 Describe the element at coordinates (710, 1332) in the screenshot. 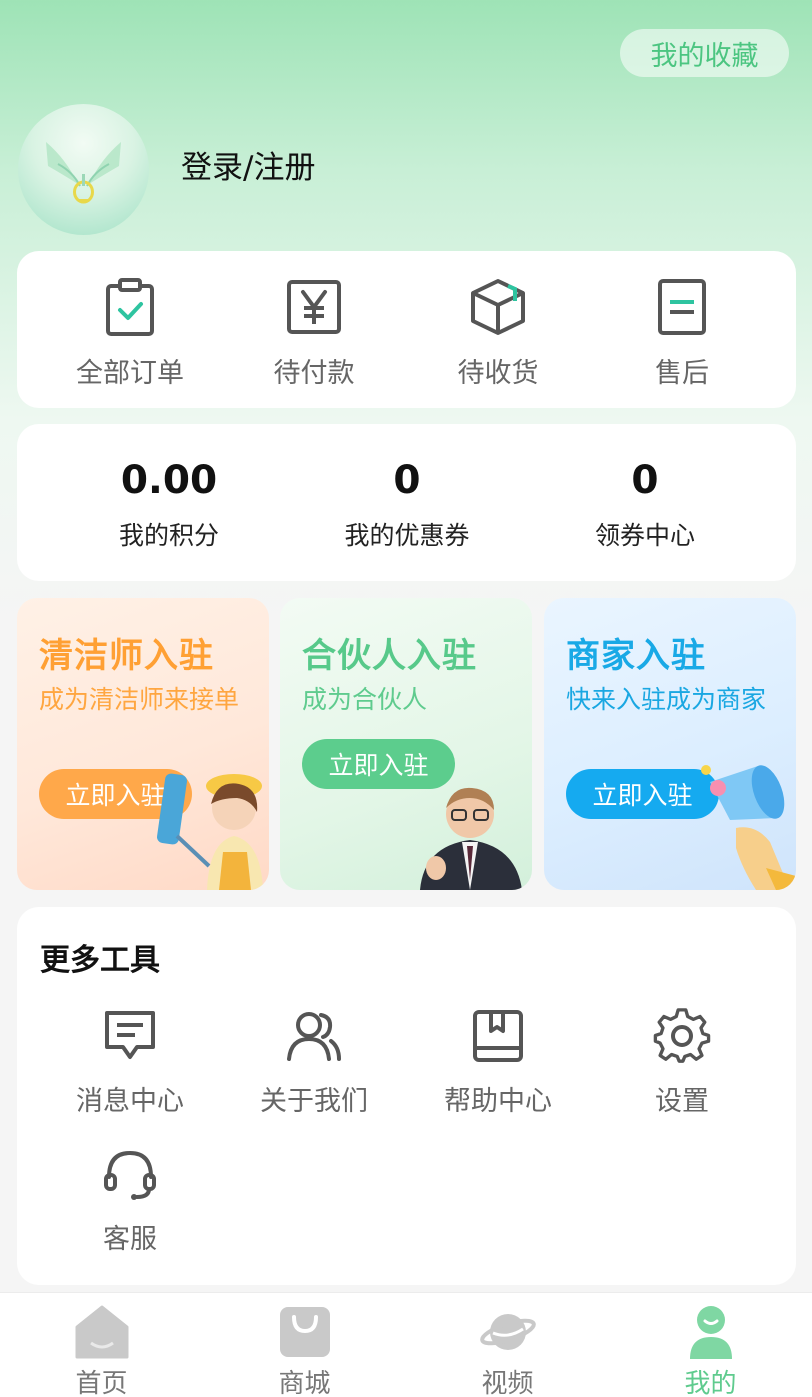

I see `user-icon` at that location.